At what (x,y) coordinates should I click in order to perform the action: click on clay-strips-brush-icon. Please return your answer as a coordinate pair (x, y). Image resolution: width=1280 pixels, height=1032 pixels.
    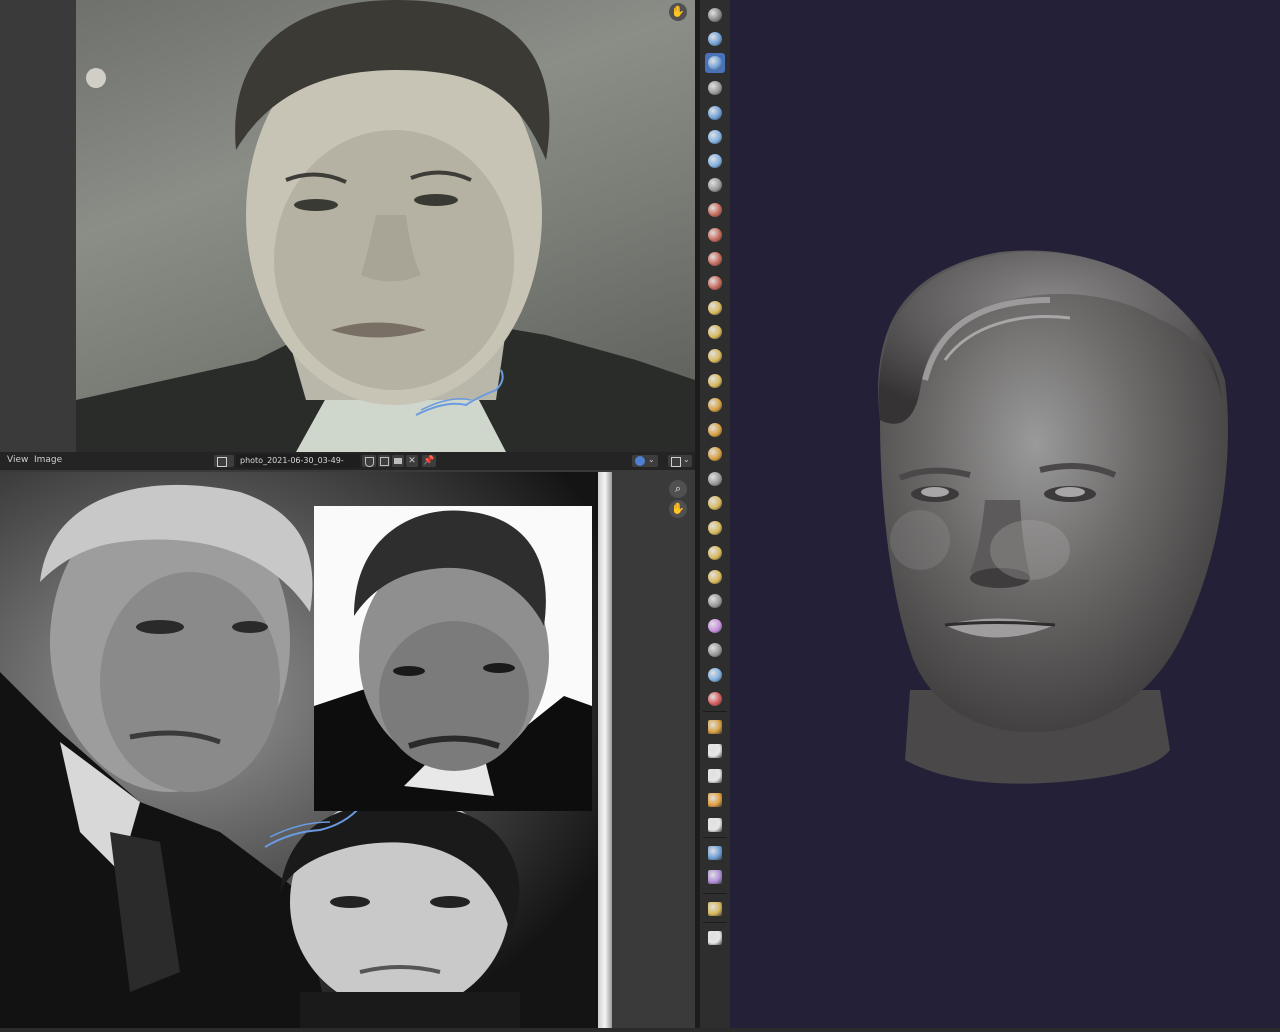
    Looking at the image, I should click on (715, 63).